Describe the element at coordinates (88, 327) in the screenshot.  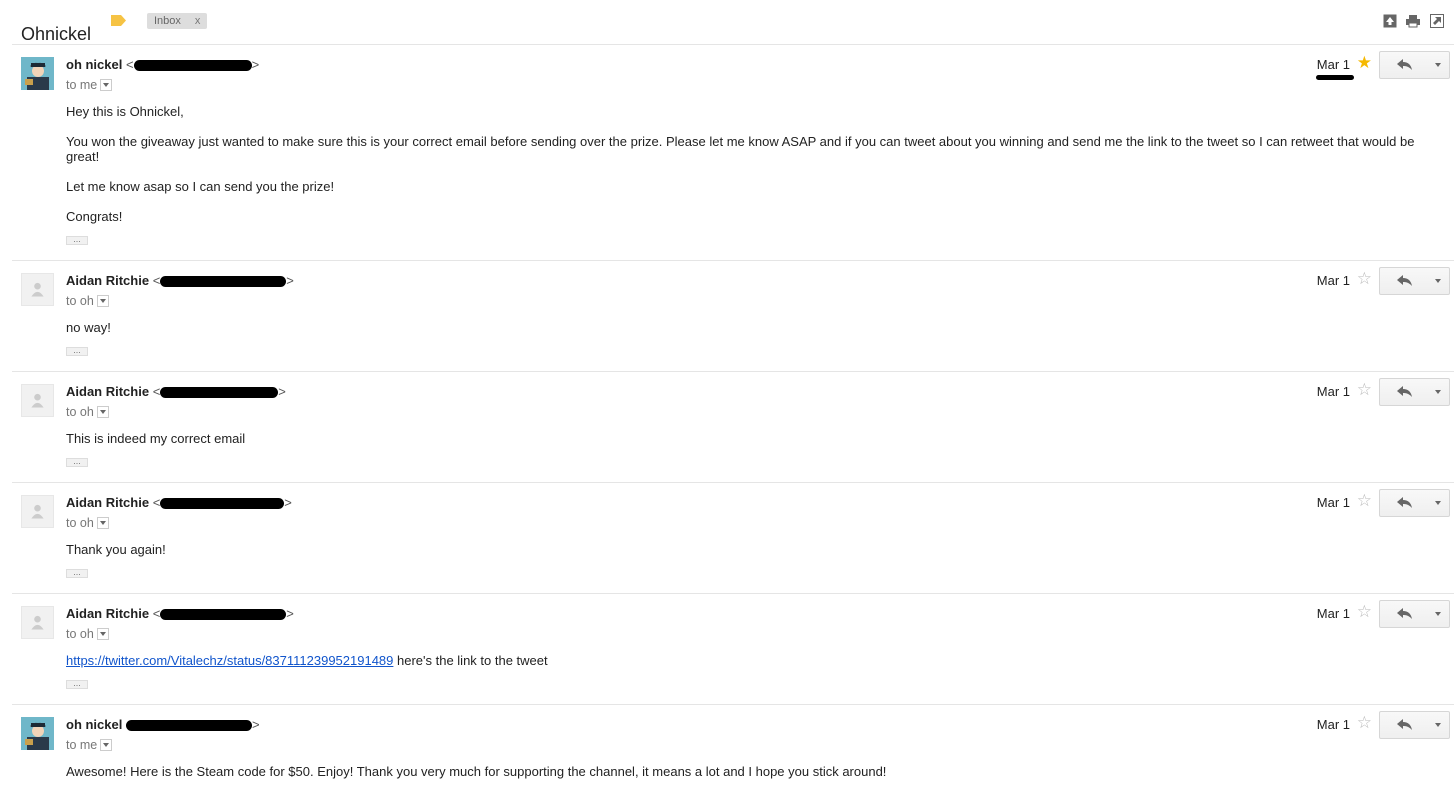
I see `body-paragraph: no way!` at that location.